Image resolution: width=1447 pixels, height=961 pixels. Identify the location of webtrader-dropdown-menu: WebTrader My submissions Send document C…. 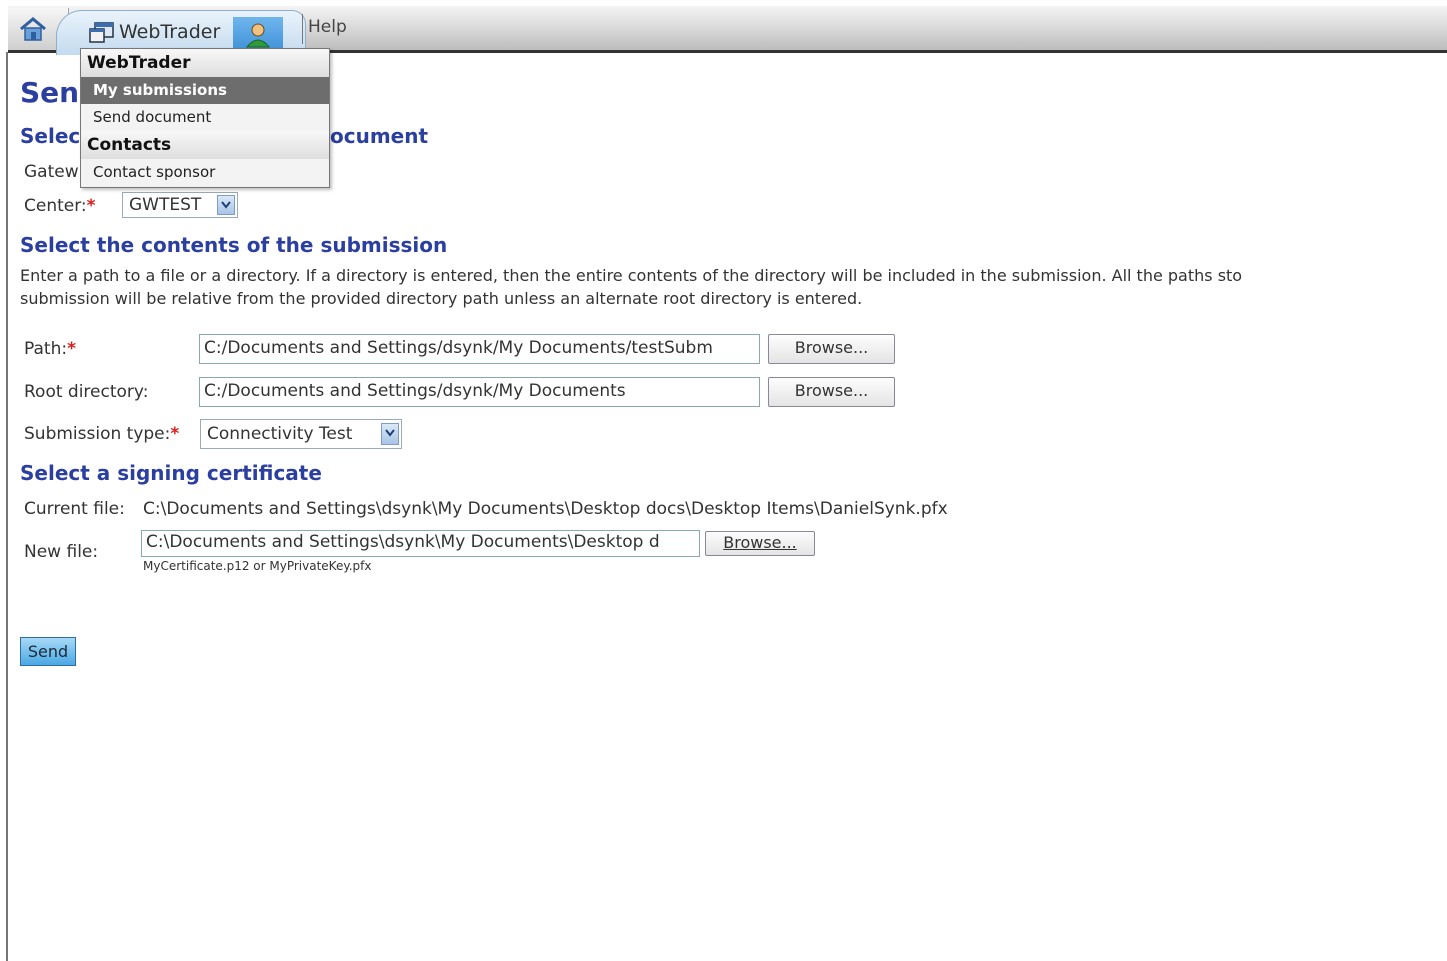
(205, 118).